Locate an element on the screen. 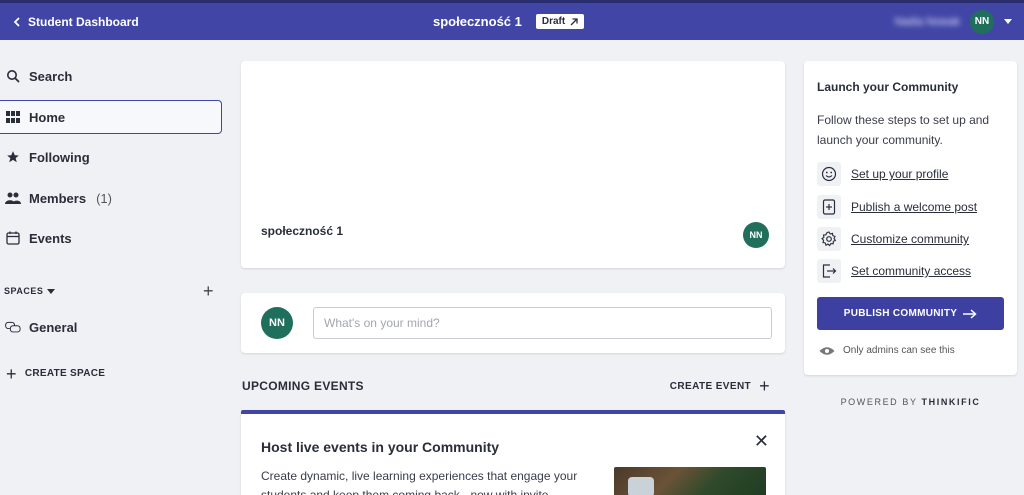 The image size is (1024, 495). eye-icon is located at coordinates (827, 350).